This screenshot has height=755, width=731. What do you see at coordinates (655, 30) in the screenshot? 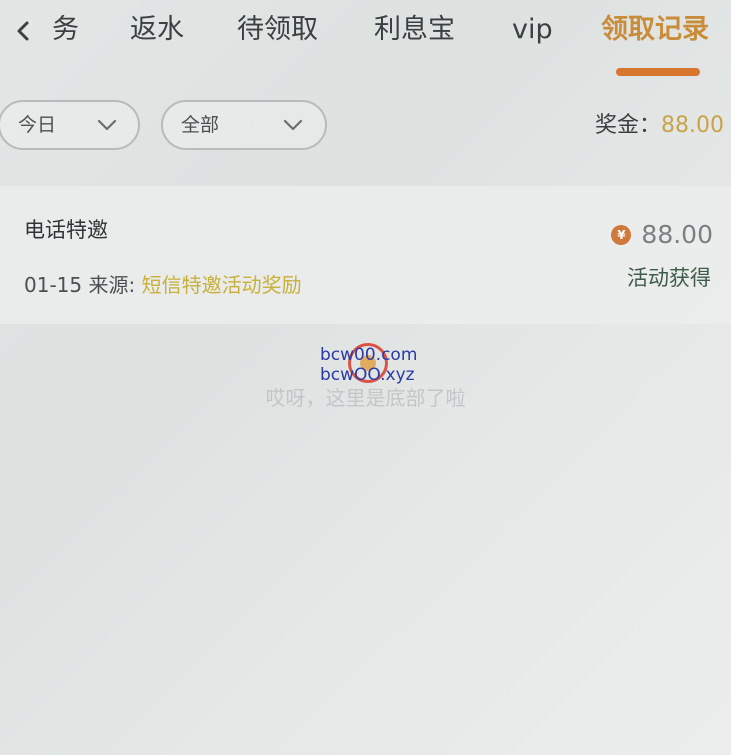
I see `tab-claim-records: 领取记录` at bounding box center [655, 30].